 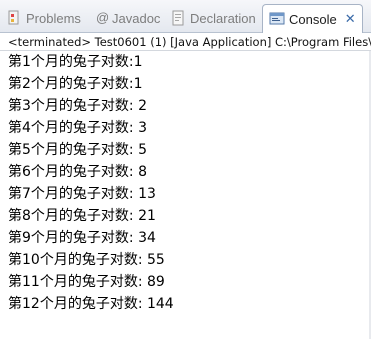 I want to click on view-tab-bar: Problems @ Javadoc Declaration Console ✕, so click(x=185, y=16).